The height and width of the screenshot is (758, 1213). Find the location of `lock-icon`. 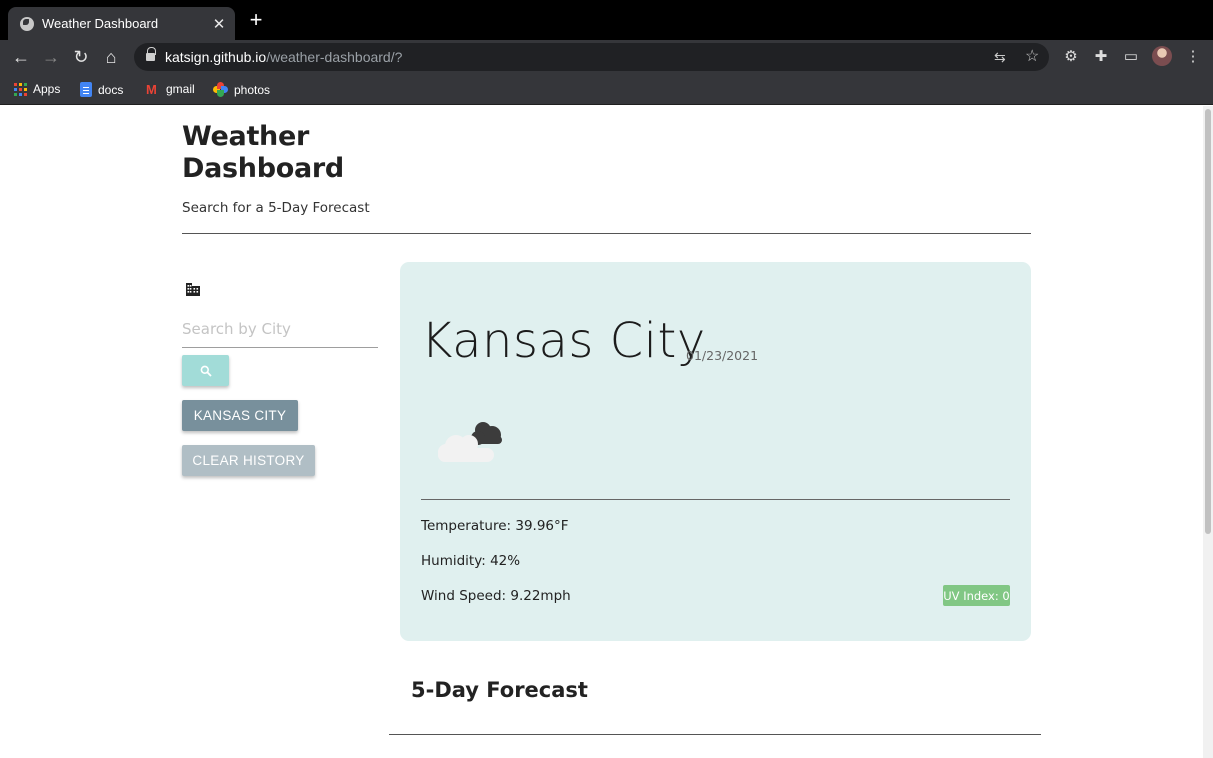

lock-icon is located at coordinates (151, 54).